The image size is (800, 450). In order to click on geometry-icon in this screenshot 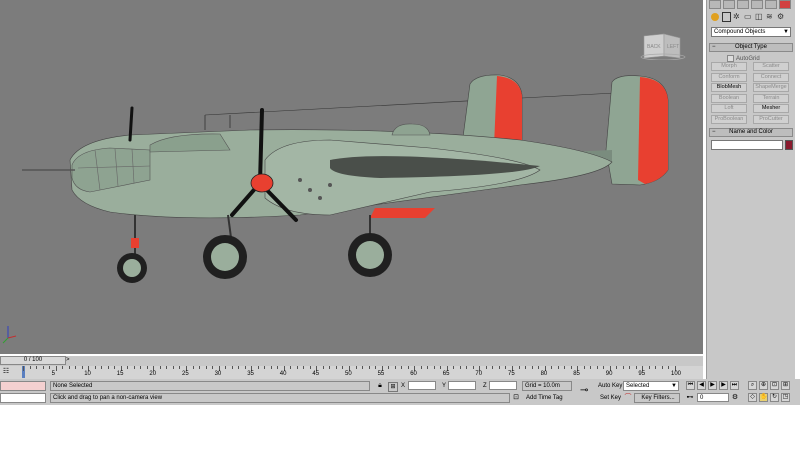, I will do `click(715, 17)`.